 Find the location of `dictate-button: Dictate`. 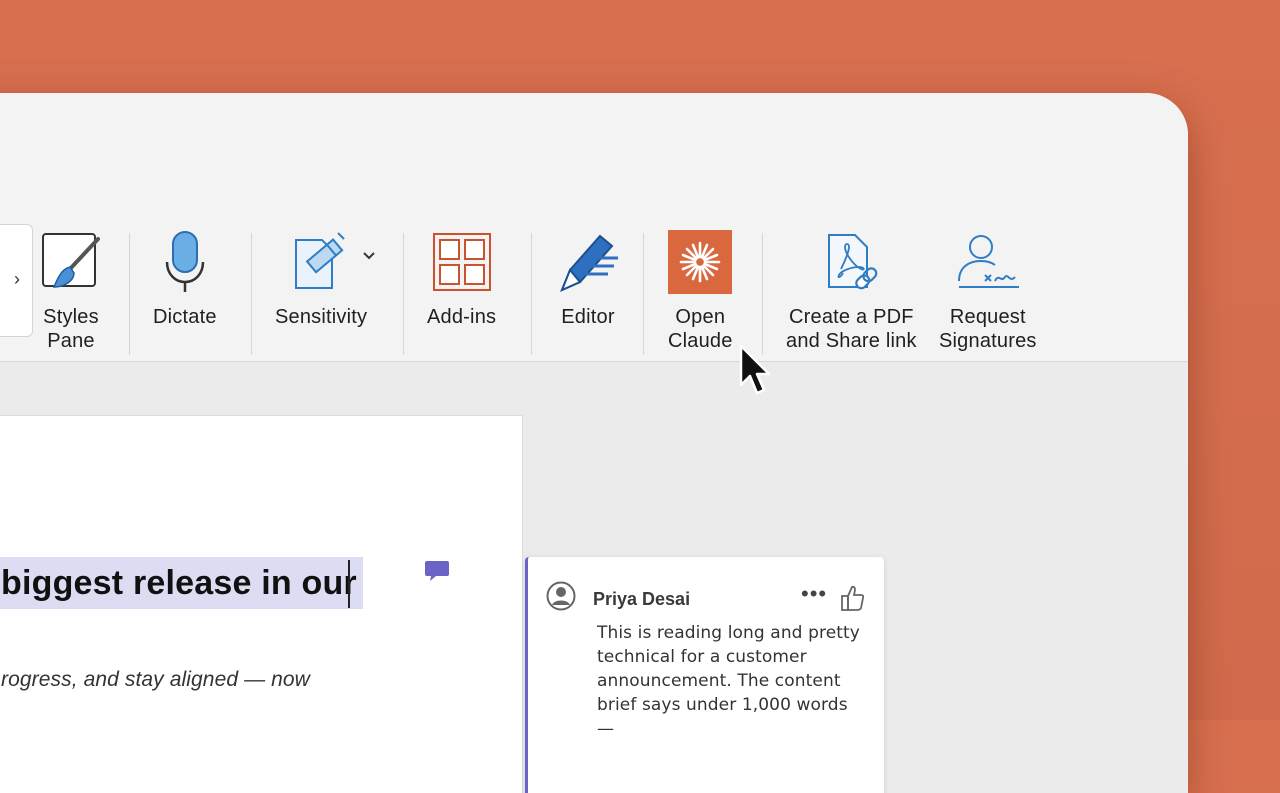

dictate-button: Dictate is located at coordinates (185, 277).